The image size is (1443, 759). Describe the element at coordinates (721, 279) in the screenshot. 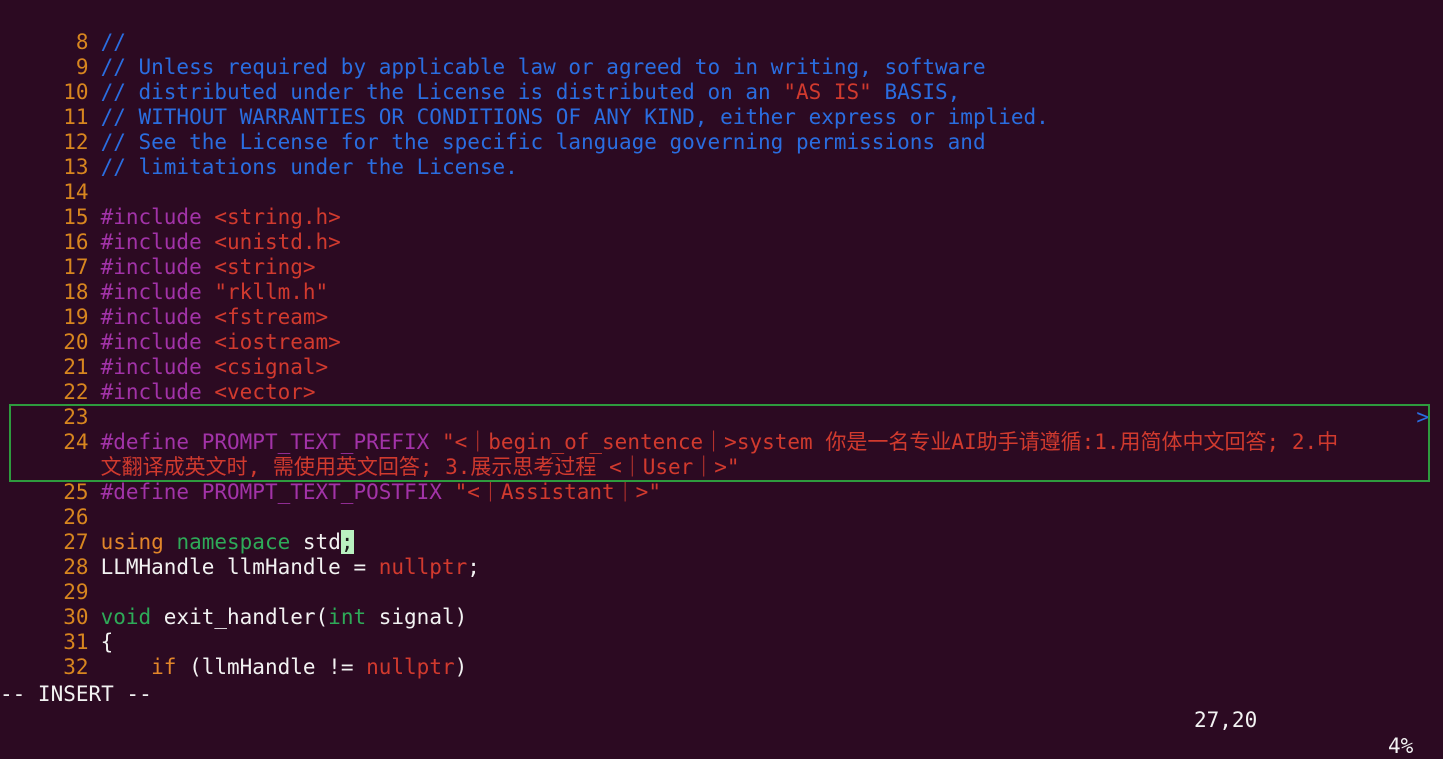

I see `code-line-18: 18 #include "rkllm.h"` at that location.